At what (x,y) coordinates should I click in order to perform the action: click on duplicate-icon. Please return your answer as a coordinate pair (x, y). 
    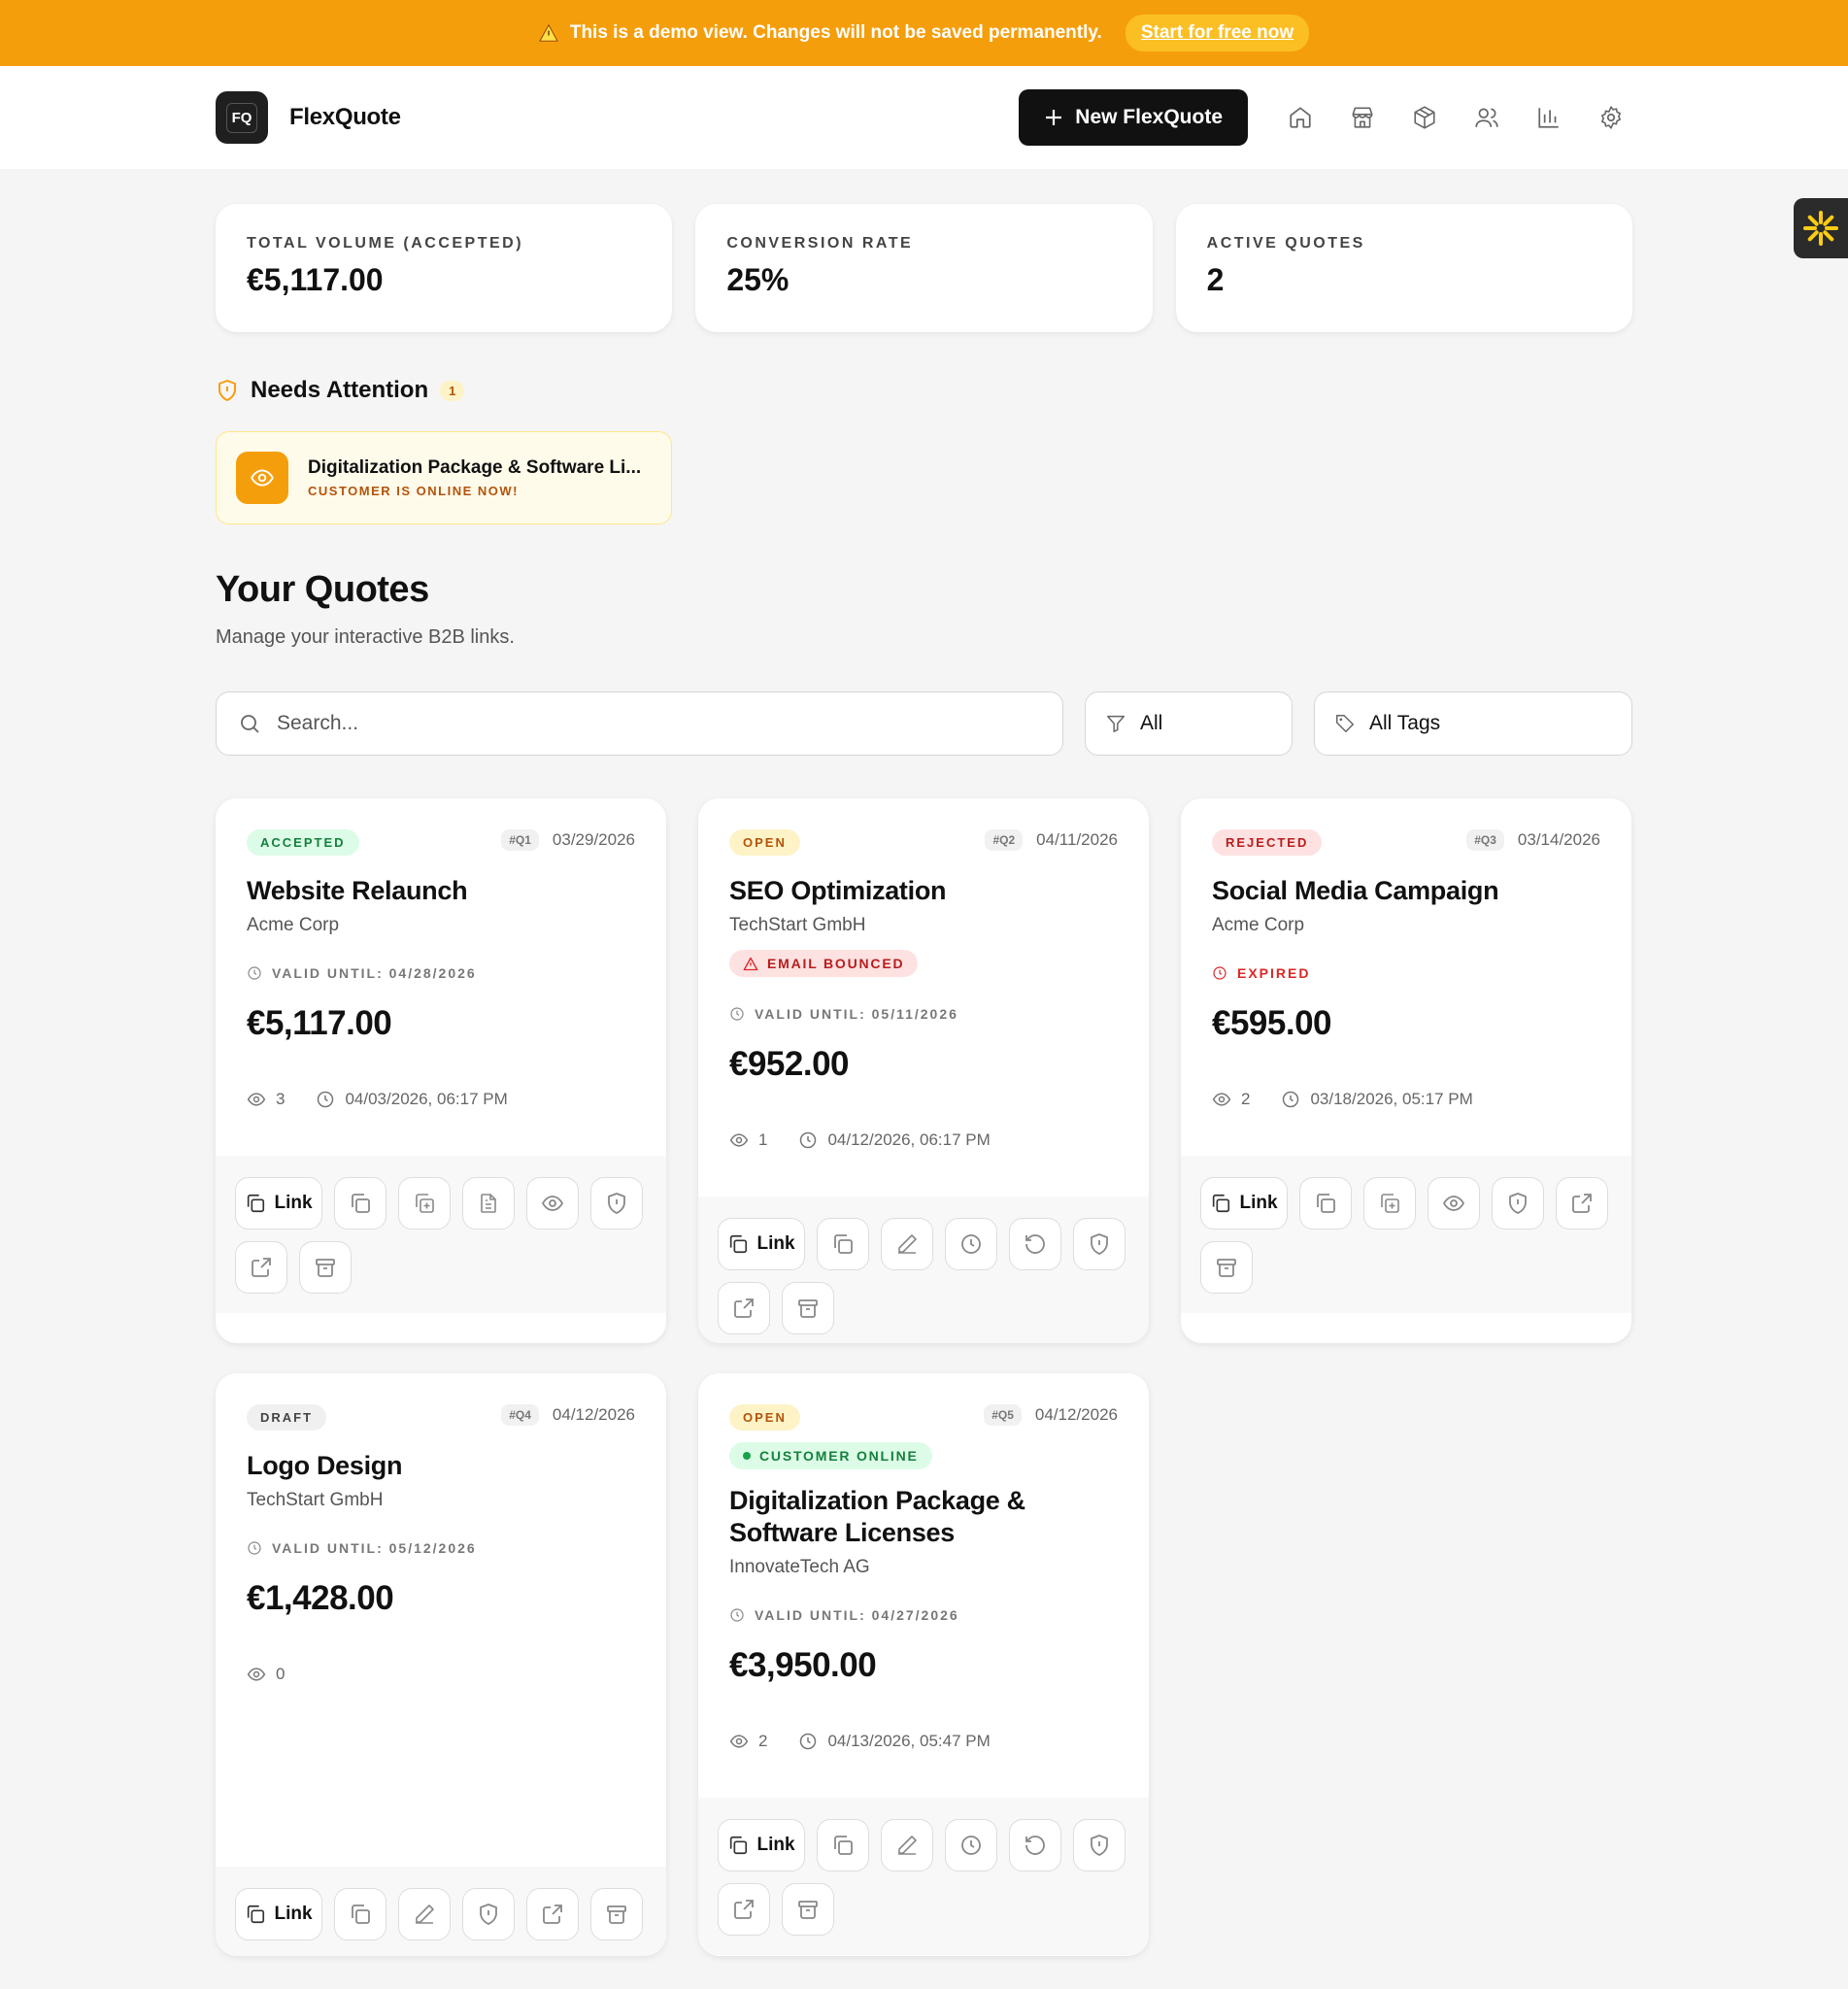
    Looking at the image, I should click on (1389, 1203).